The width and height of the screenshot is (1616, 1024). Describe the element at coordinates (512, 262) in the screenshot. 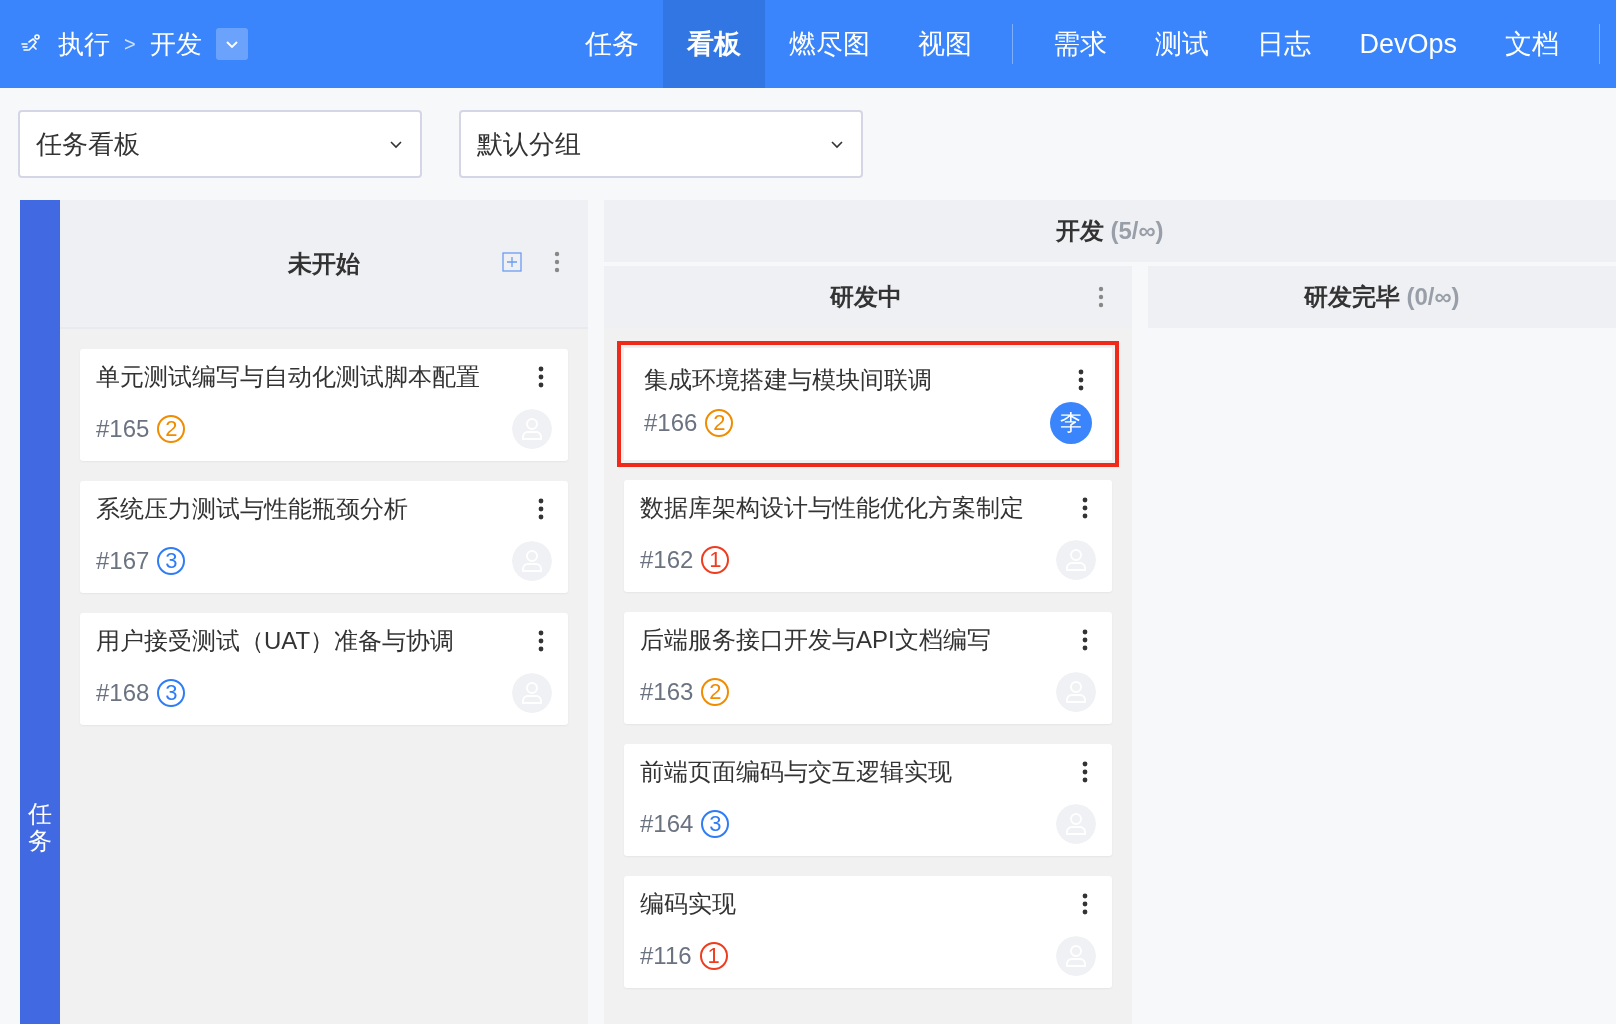

I see `add-icon` at that location.